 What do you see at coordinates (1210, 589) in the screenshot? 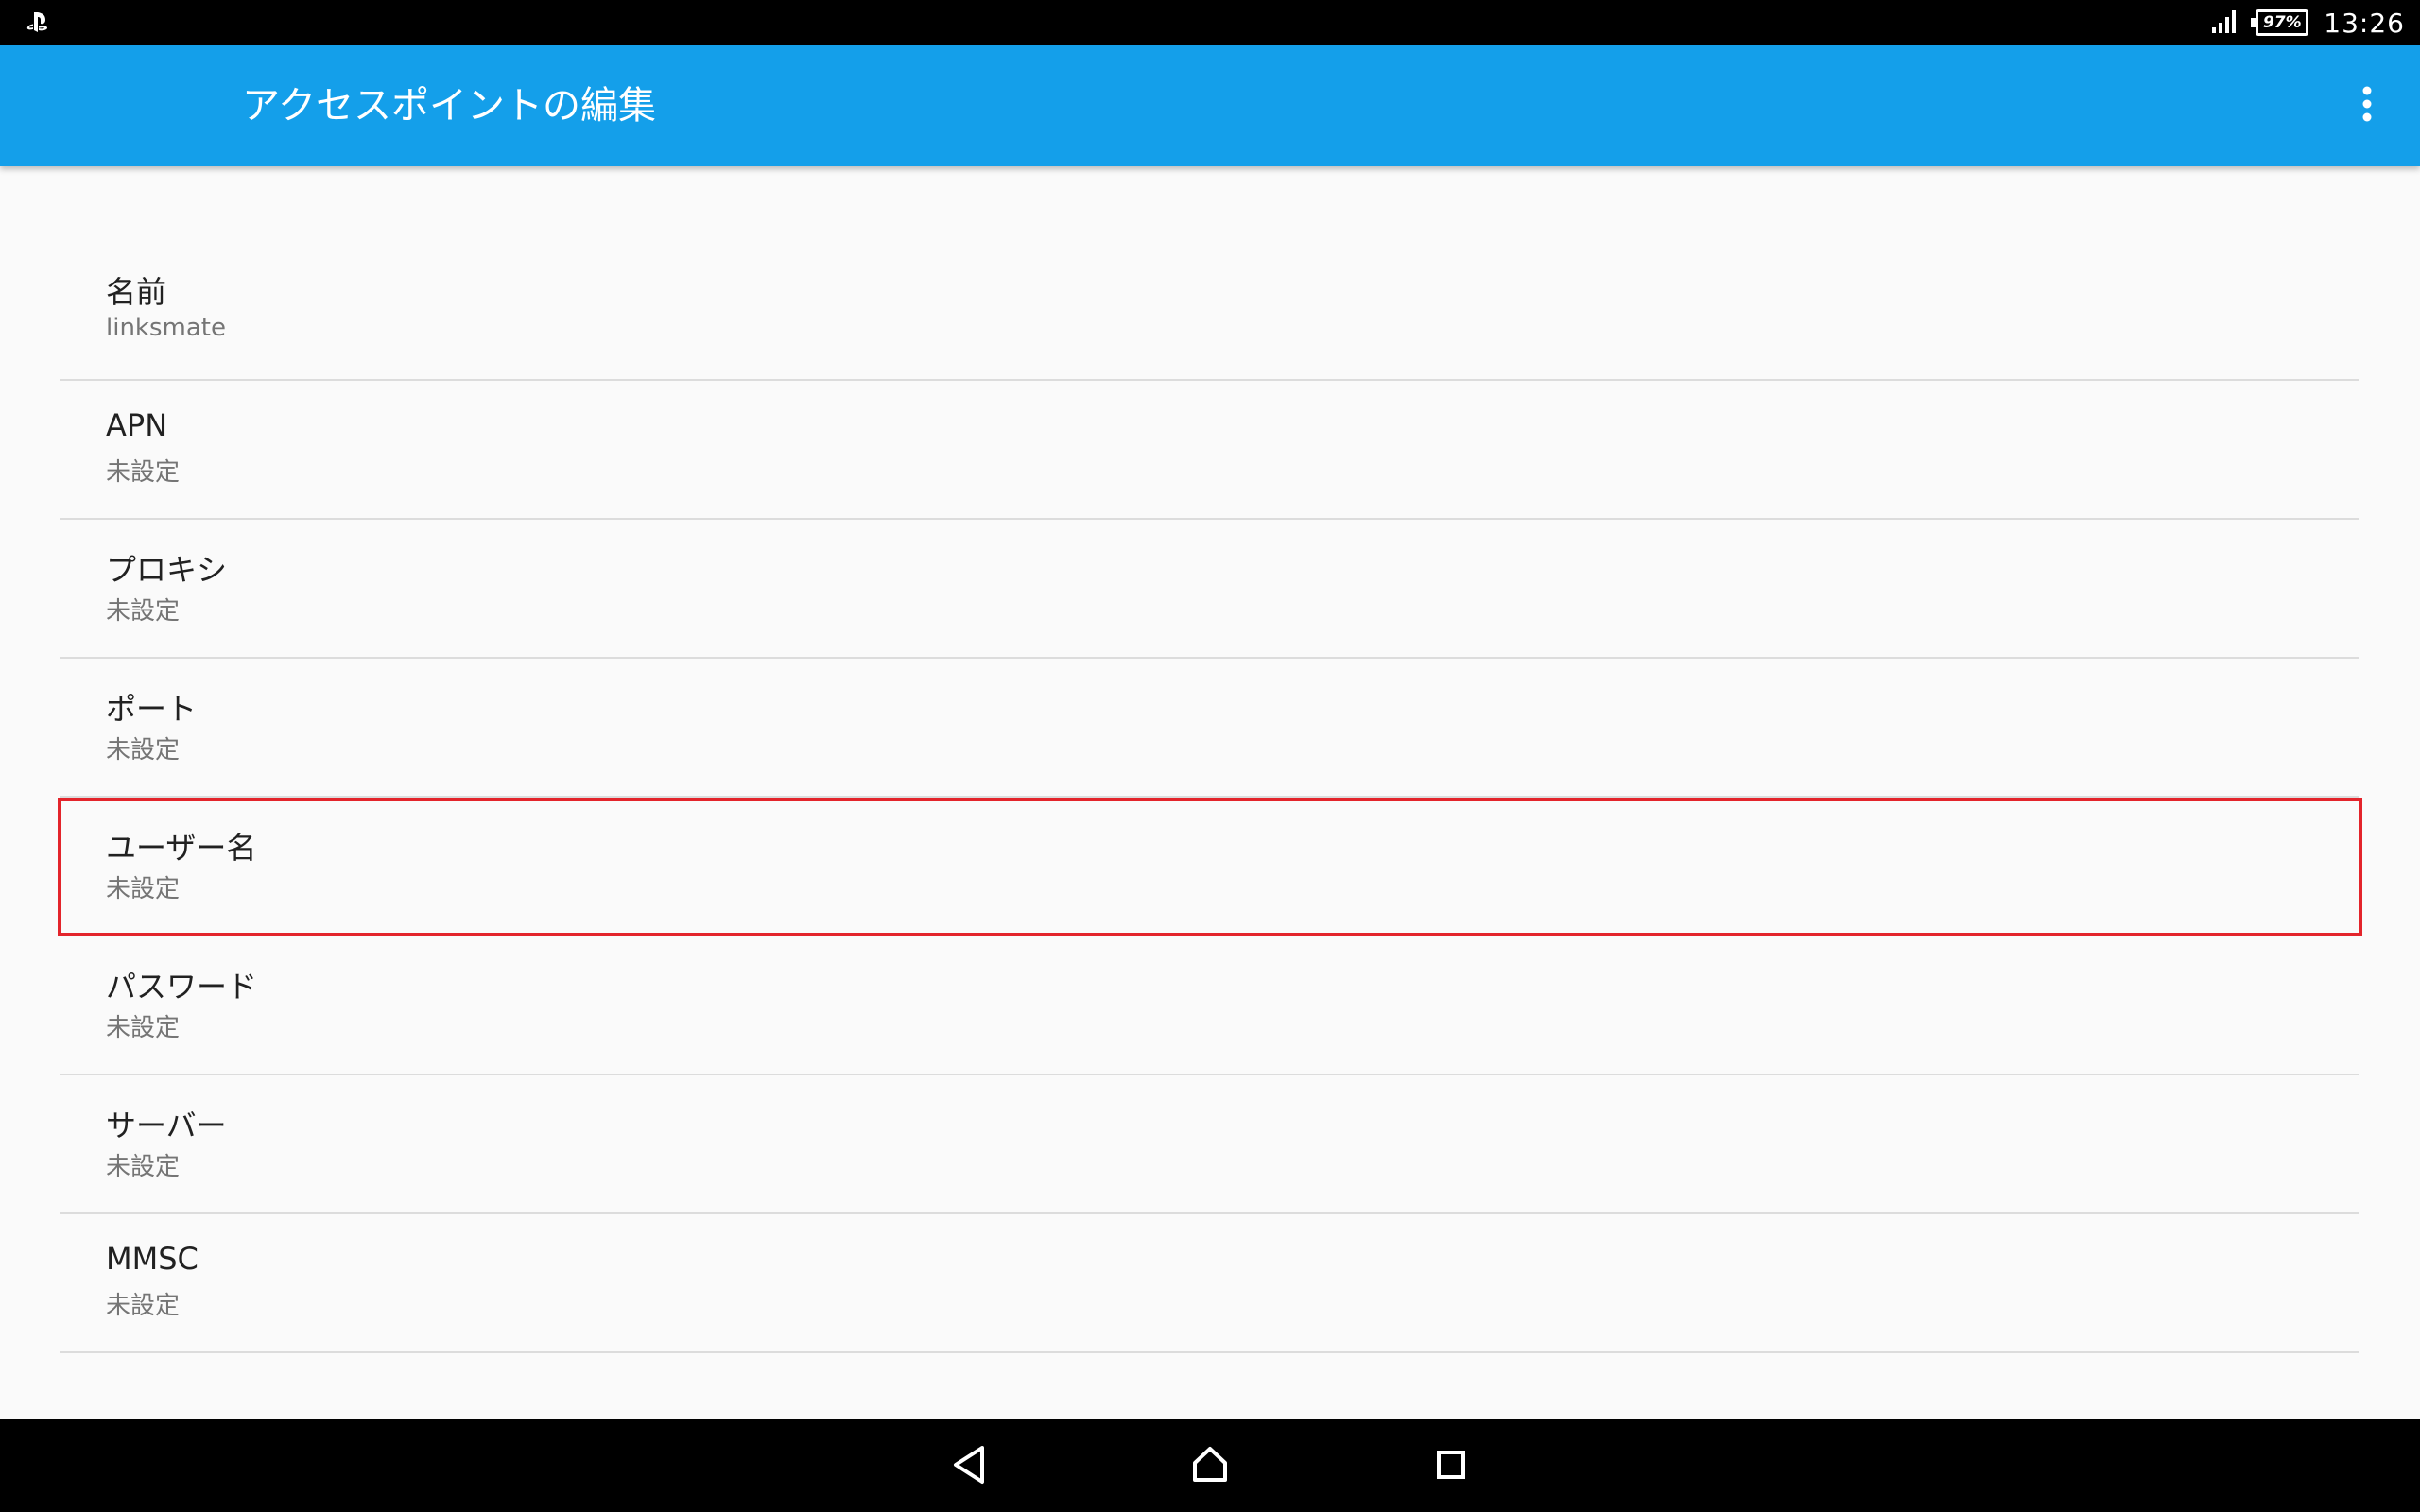
I see `pref-proxy: プロキシ 未設定` at bounding box center [1210, 589].